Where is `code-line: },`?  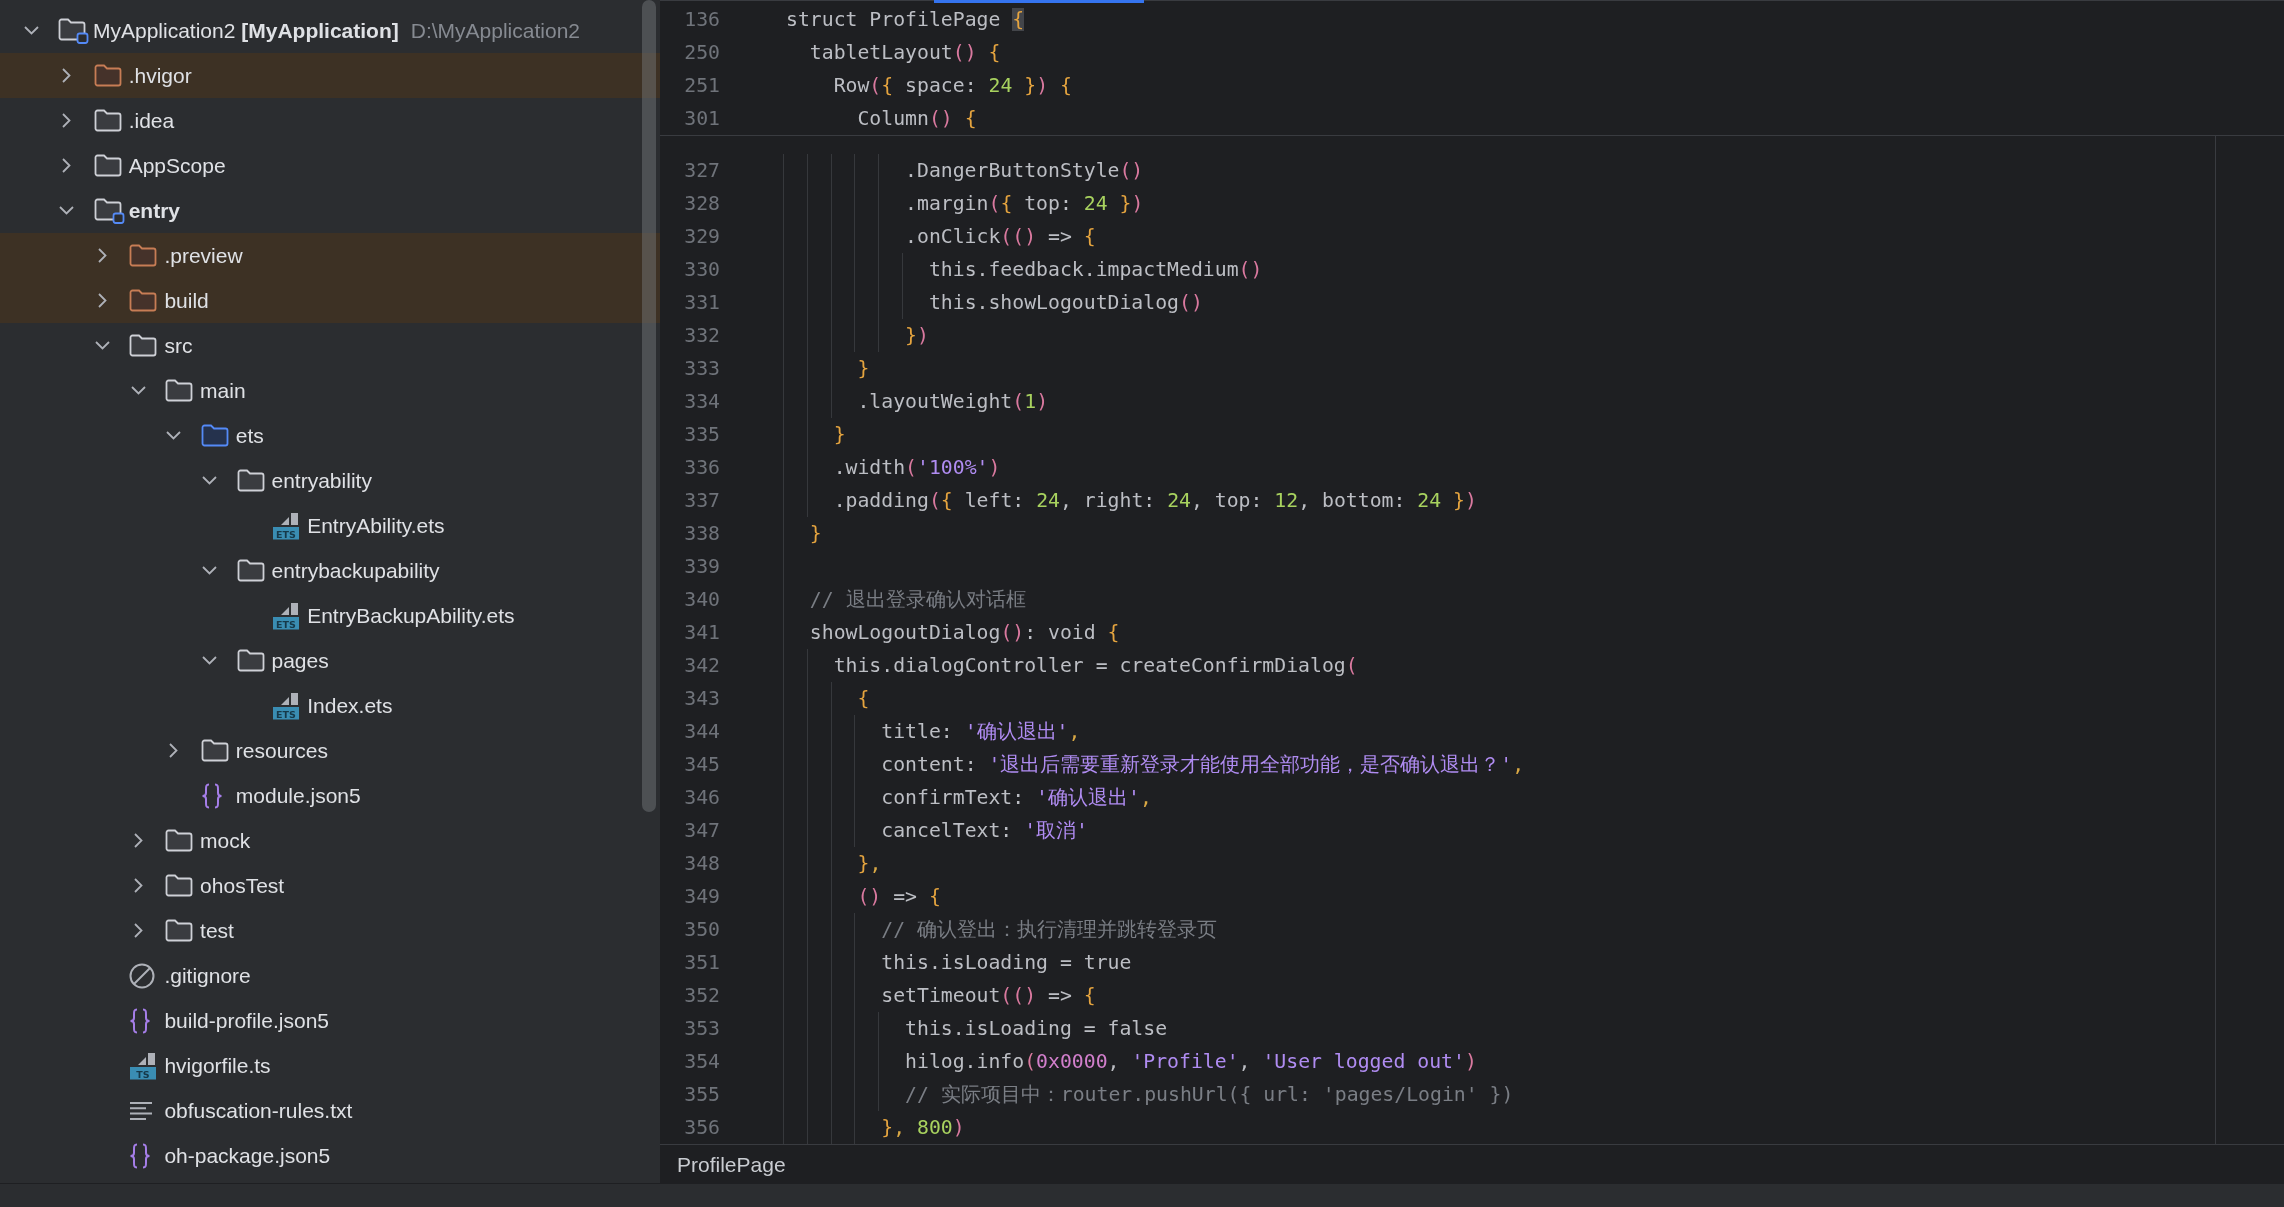
code-line: }, is located at coordinates (869, 863).